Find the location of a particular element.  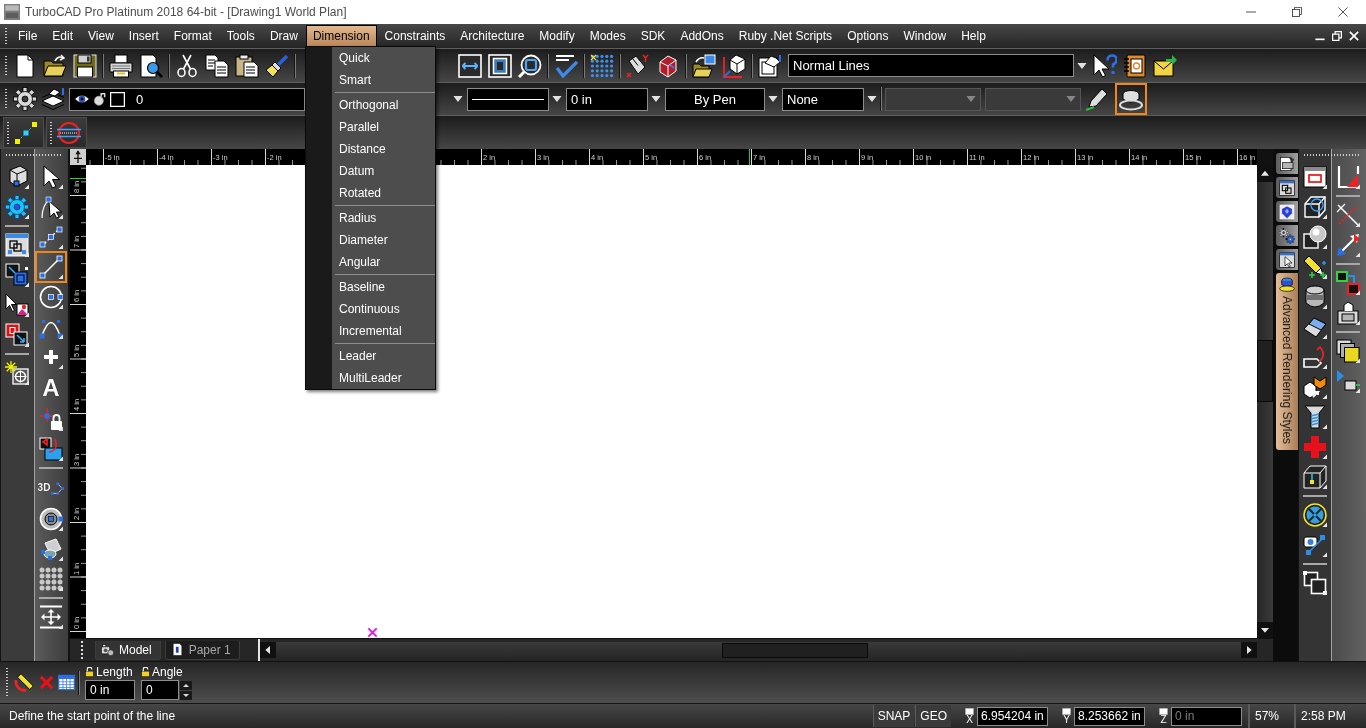

value-field: None is located at coordinates (823, 99).